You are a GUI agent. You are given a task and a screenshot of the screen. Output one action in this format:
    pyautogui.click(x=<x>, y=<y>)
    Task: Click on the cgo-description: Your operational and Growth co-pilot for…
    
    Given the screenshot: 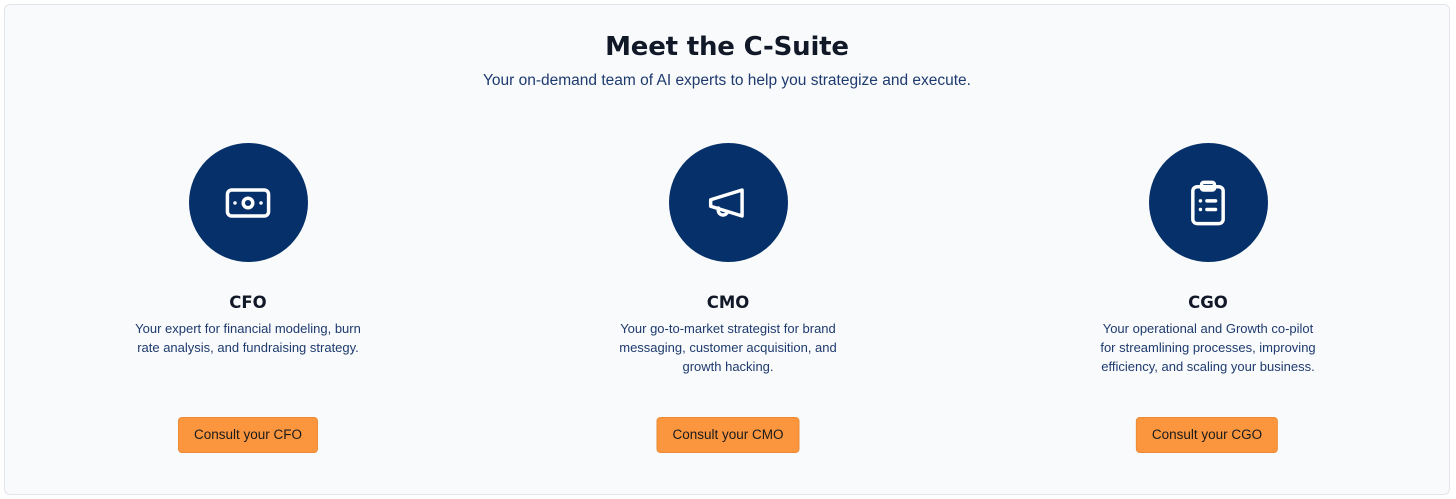 What is the action you would take?
    pyautogui.click(x=1208, y=347)
    